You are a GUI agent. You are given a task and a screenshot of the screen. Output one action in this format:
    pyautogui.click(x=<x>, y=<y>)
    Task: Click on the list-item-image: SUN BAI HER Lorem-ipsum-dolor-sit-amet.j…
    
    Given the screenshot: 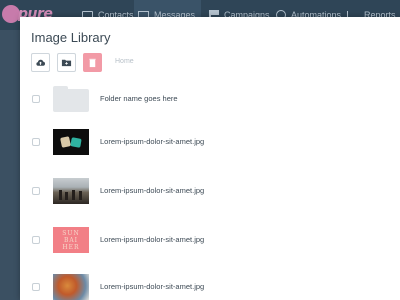 What is the action you would take?
    pyautogui.click(x=210, y=240)
    